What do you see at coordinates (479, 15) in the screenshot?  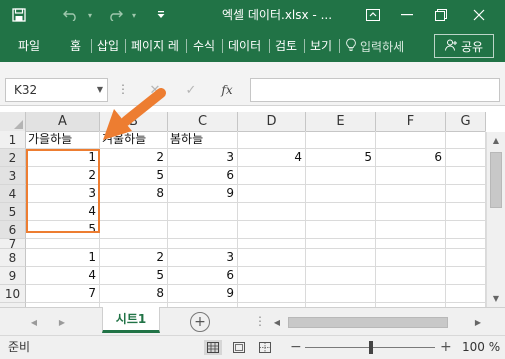 I see `close-icon` at bounding box center [479, 15].